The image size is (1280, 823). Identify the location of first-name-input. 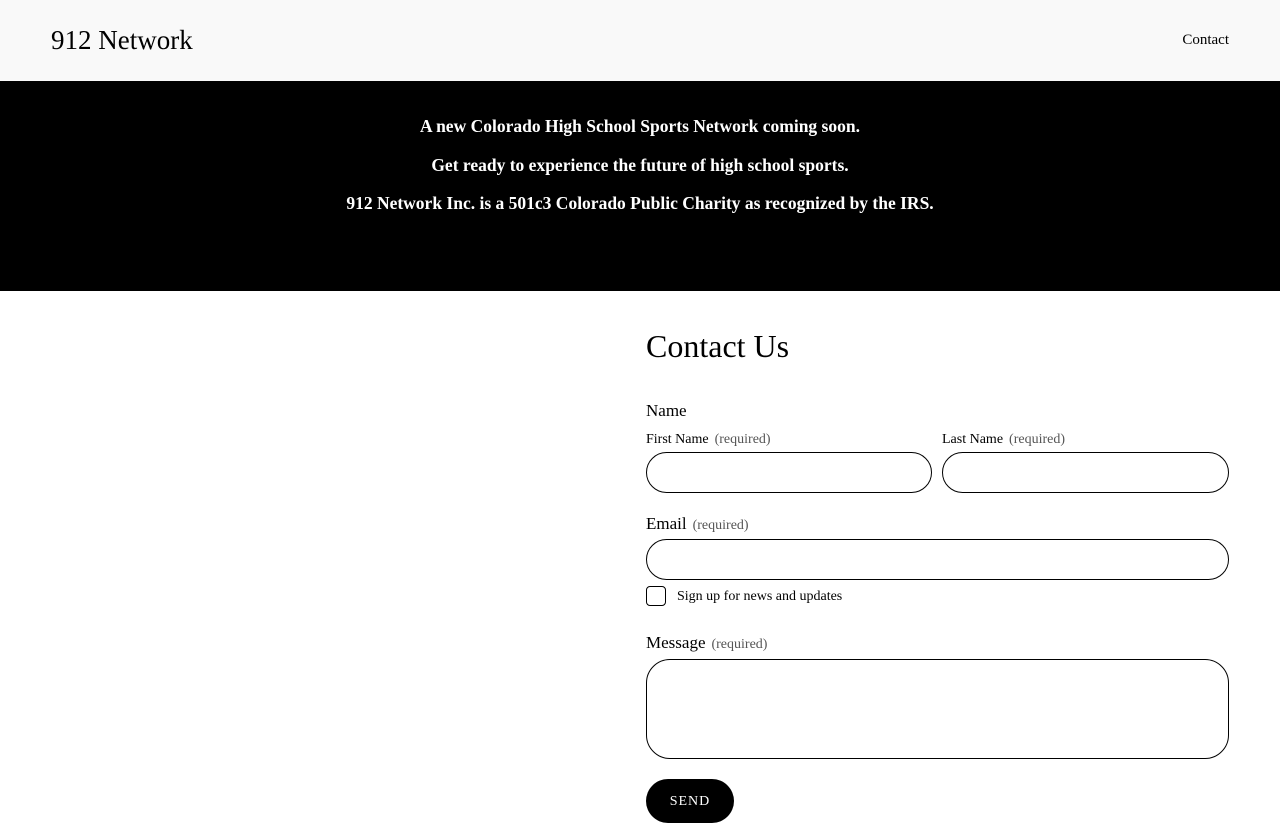
(789, 472).